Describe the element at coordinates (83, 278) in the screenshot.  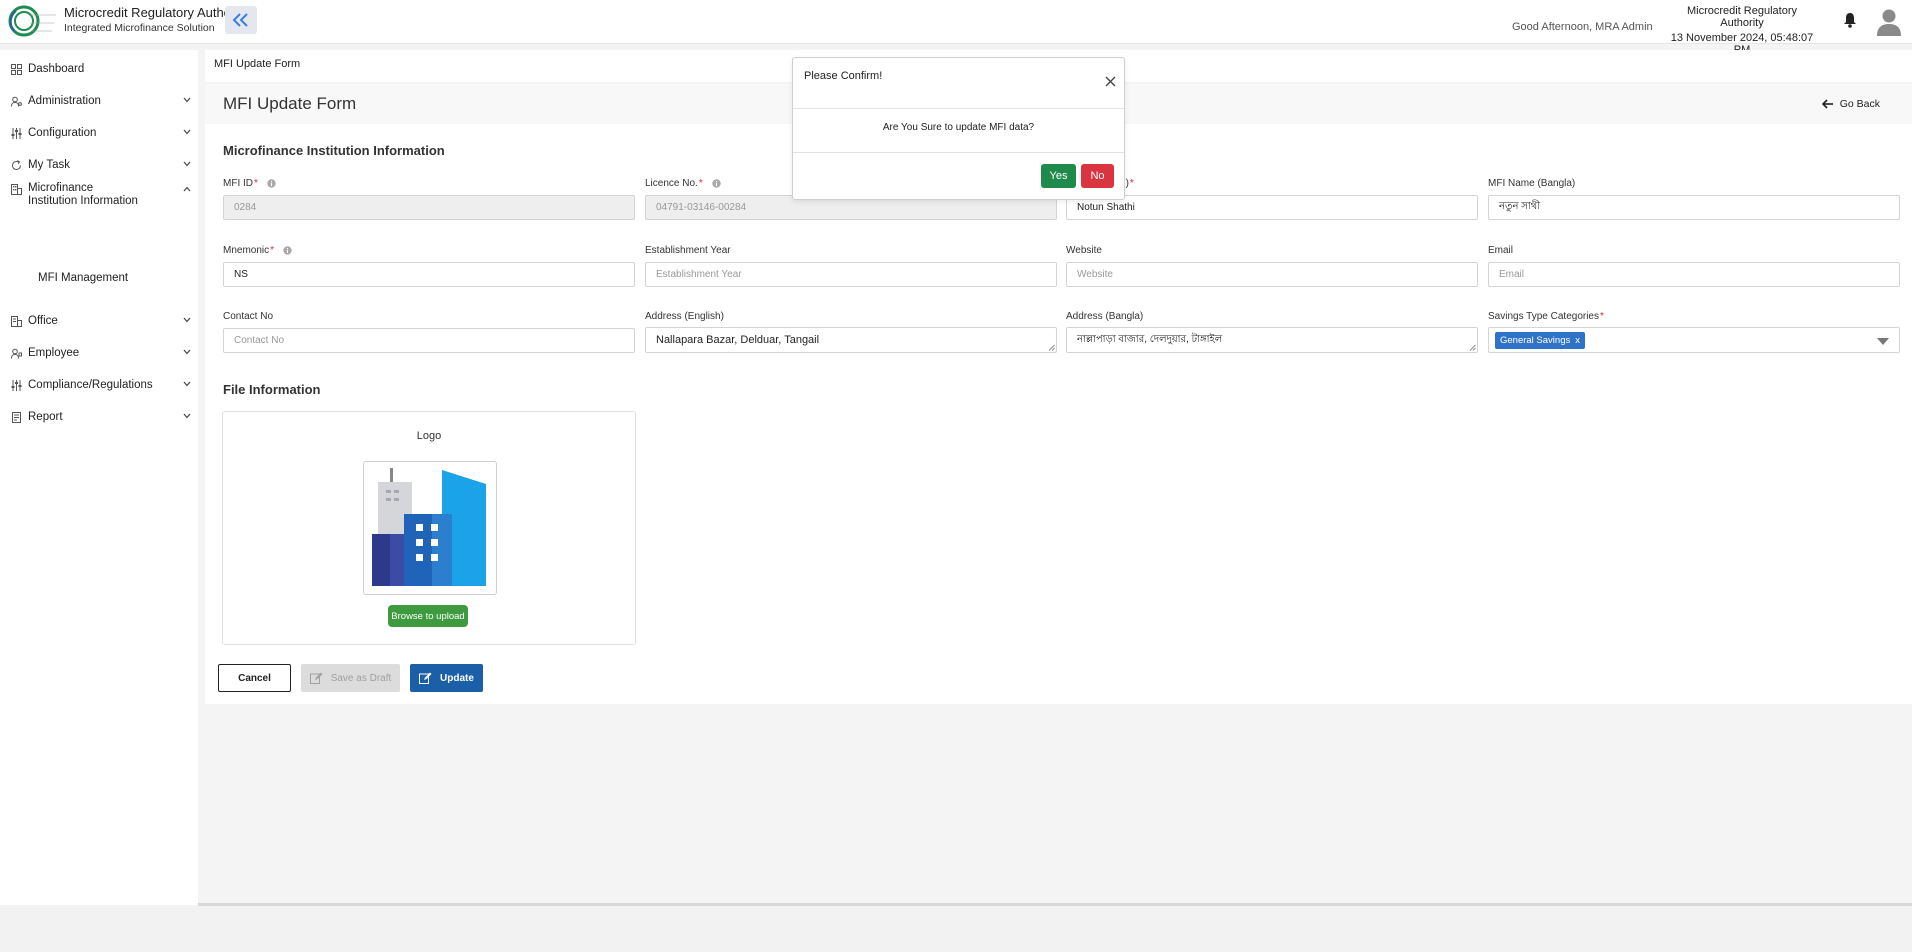
I see `sidebar-subitem-mfi-management: MFI Management` at that location.